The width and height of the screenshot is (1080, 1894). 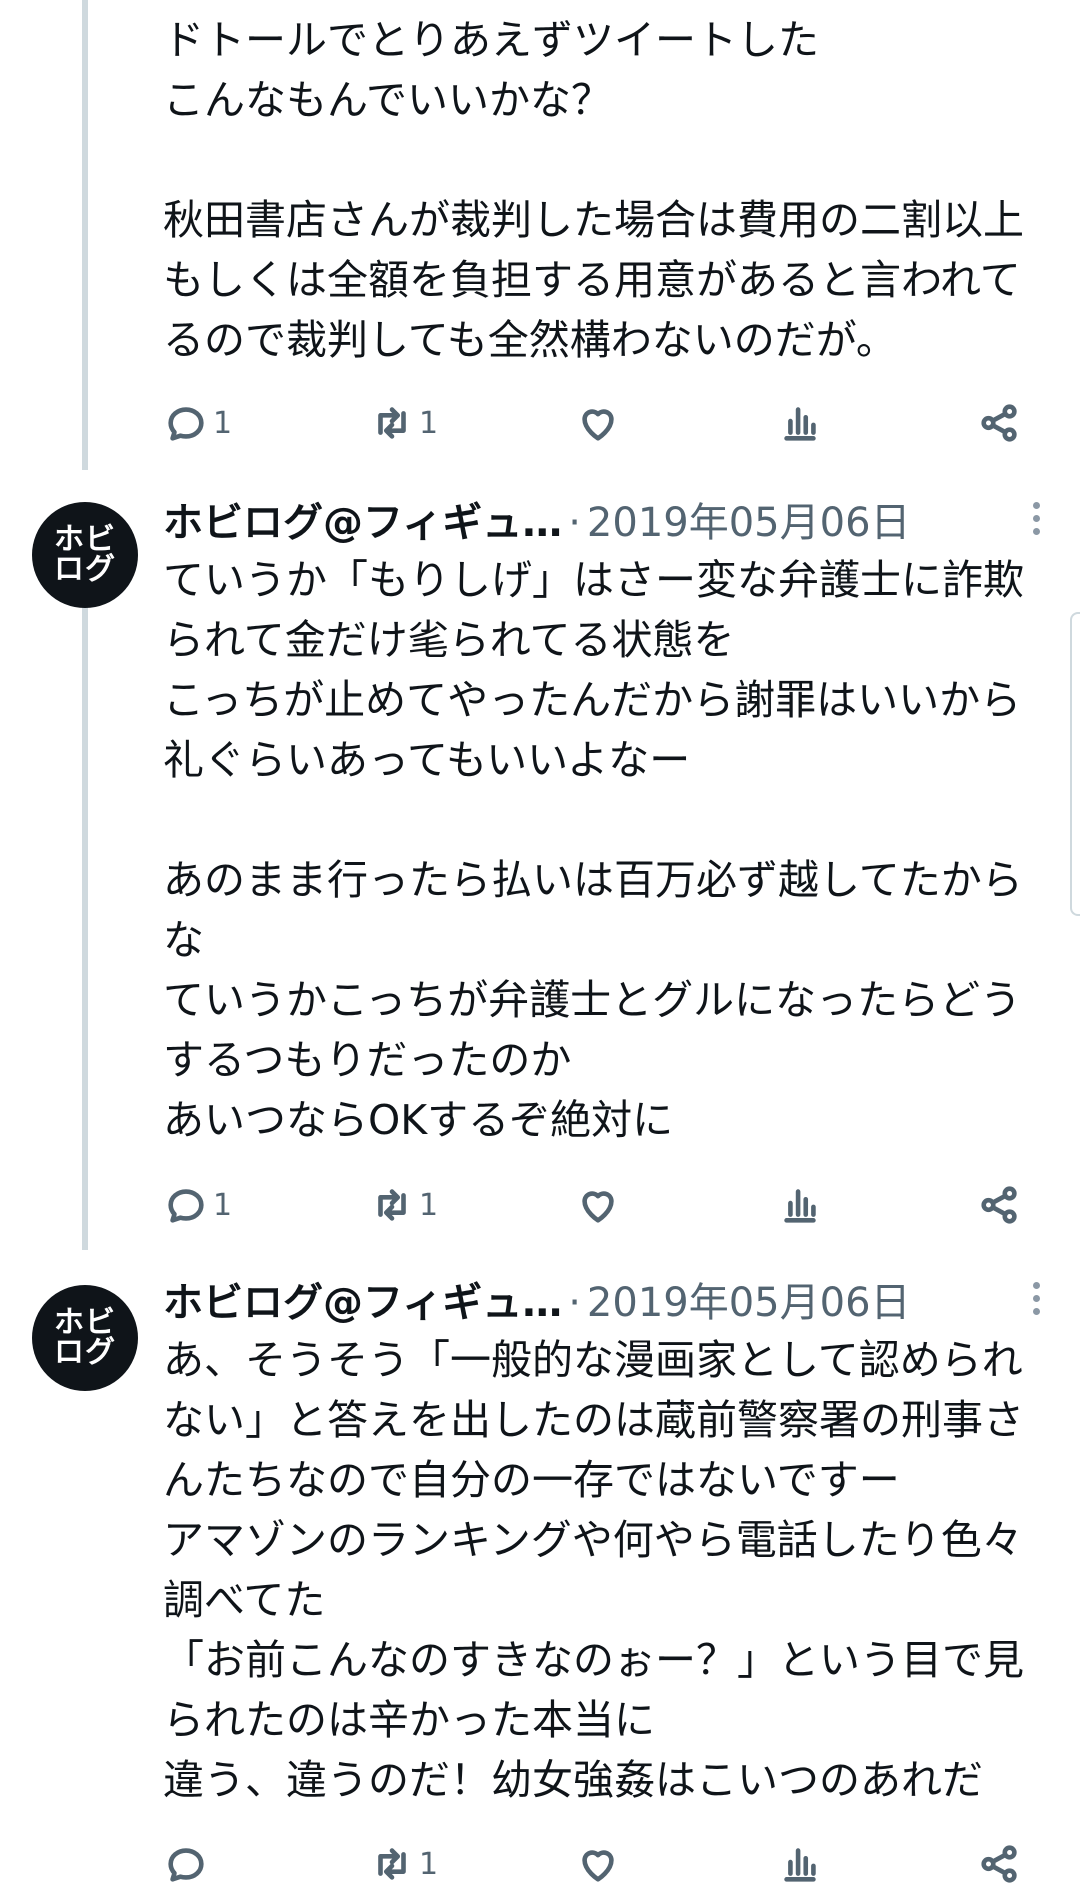 I want to click on tweet-actions: 1, so click(x=603, y=1864).